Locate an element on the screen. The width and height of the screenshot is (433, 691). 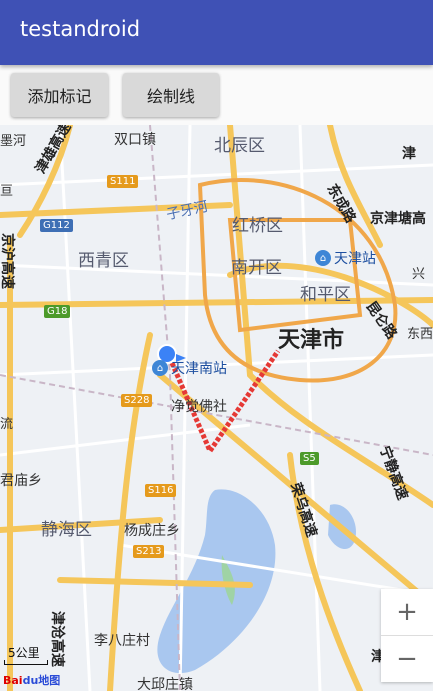
zoom-controls: + − is located at coordinates (407, 635).